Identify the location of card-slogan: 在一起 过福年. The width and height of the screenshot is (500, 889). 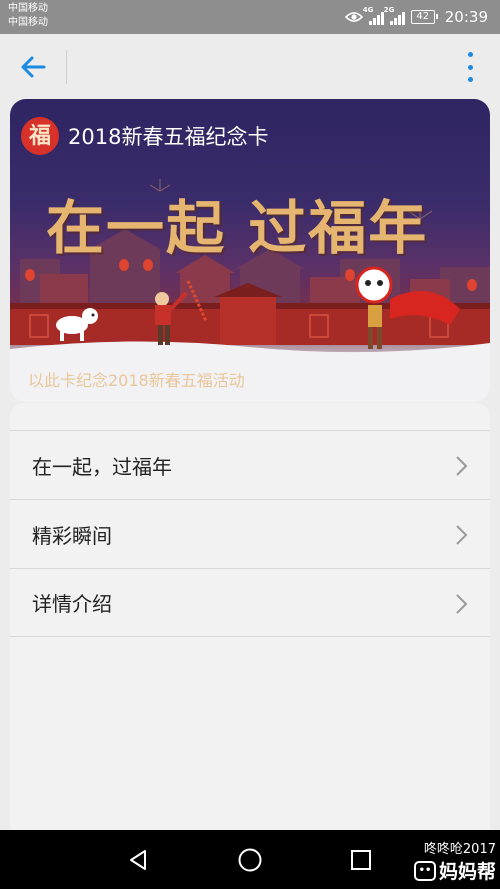
(237, 228).